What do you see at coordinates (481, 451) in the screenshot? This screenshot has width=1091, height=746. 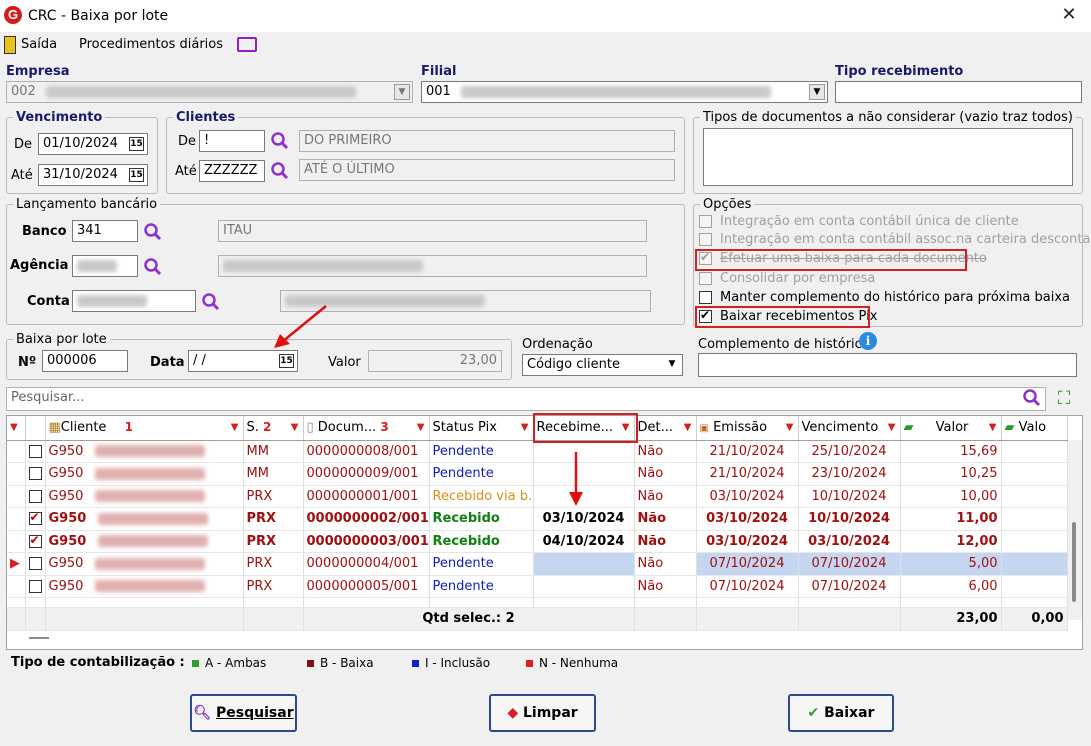 I see `cell-status-pix: Pendente` at bounding box center [481, 451].